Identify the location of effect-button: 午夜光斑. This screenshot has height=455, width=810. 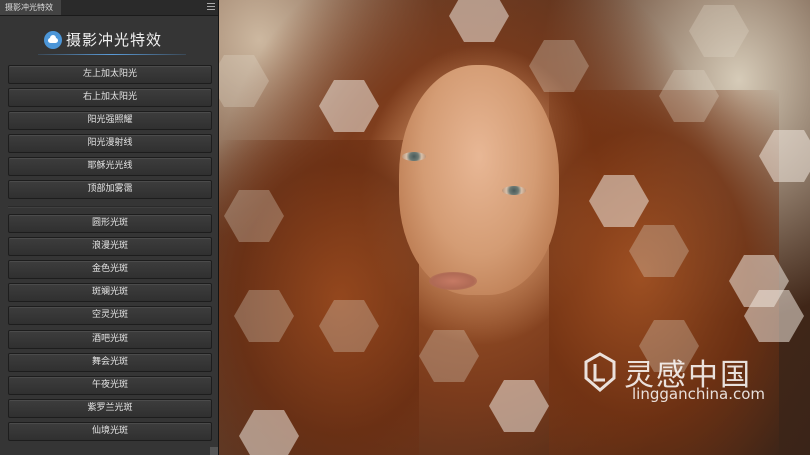
(110, 385).